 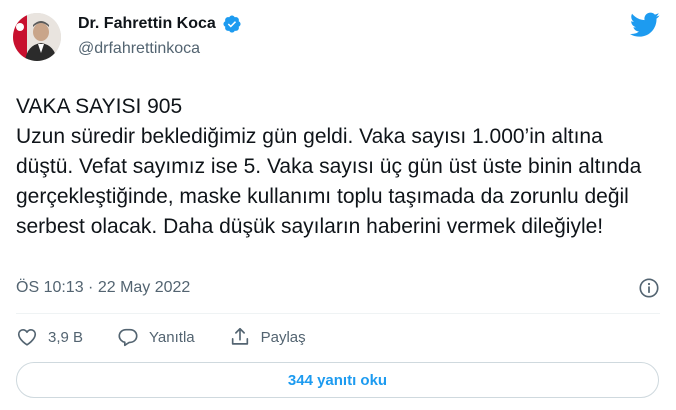 I want to click on speech-bubble-icon, so click(x=128, y=337).